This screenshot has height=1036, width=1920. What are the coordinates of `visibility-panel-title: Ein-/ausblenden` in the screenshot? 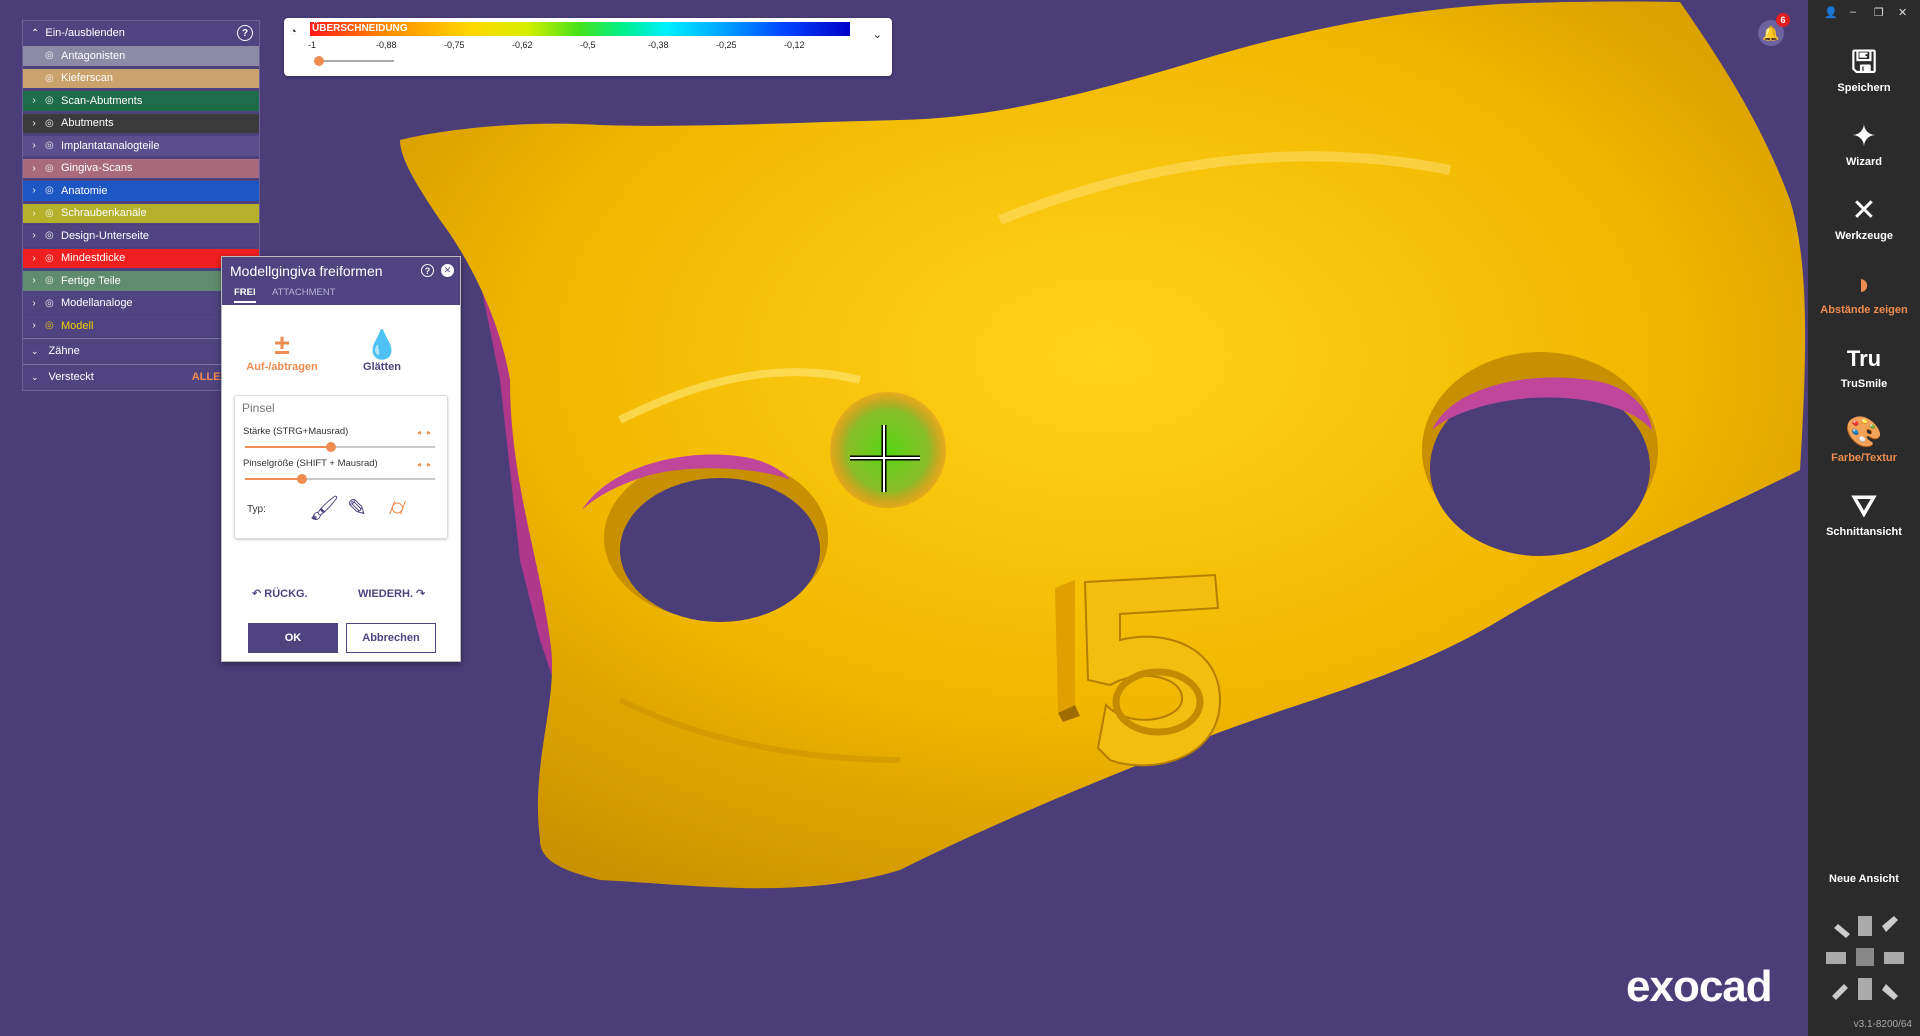 It's located at (85, 33).